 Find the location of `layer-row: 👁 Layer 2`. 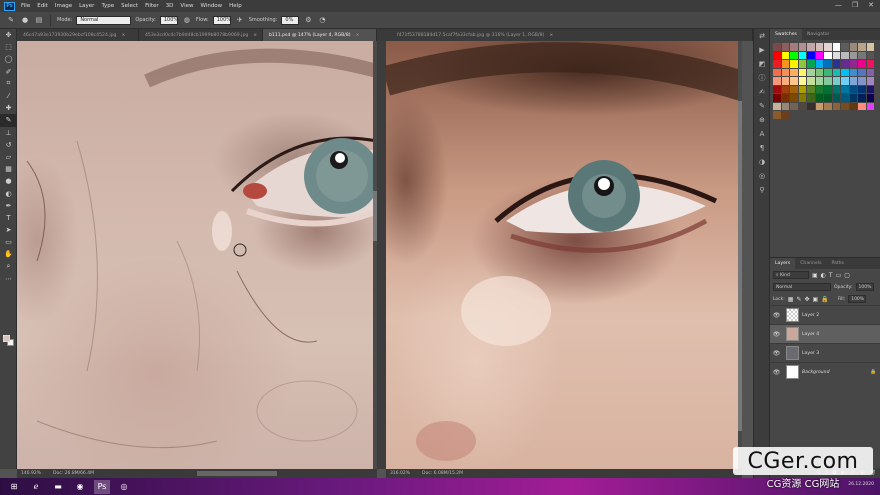

layer-row: 👁 Layer 2 is located at coordinates (825, 314).